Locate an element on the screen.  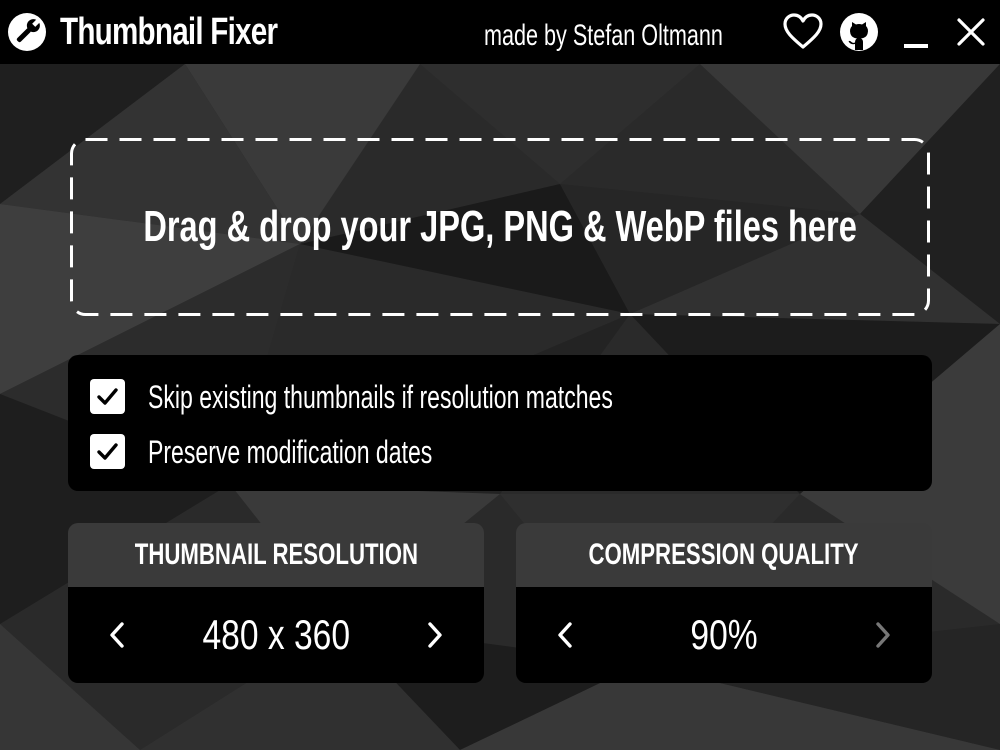
close-icon is located at coordinates (971, 32).